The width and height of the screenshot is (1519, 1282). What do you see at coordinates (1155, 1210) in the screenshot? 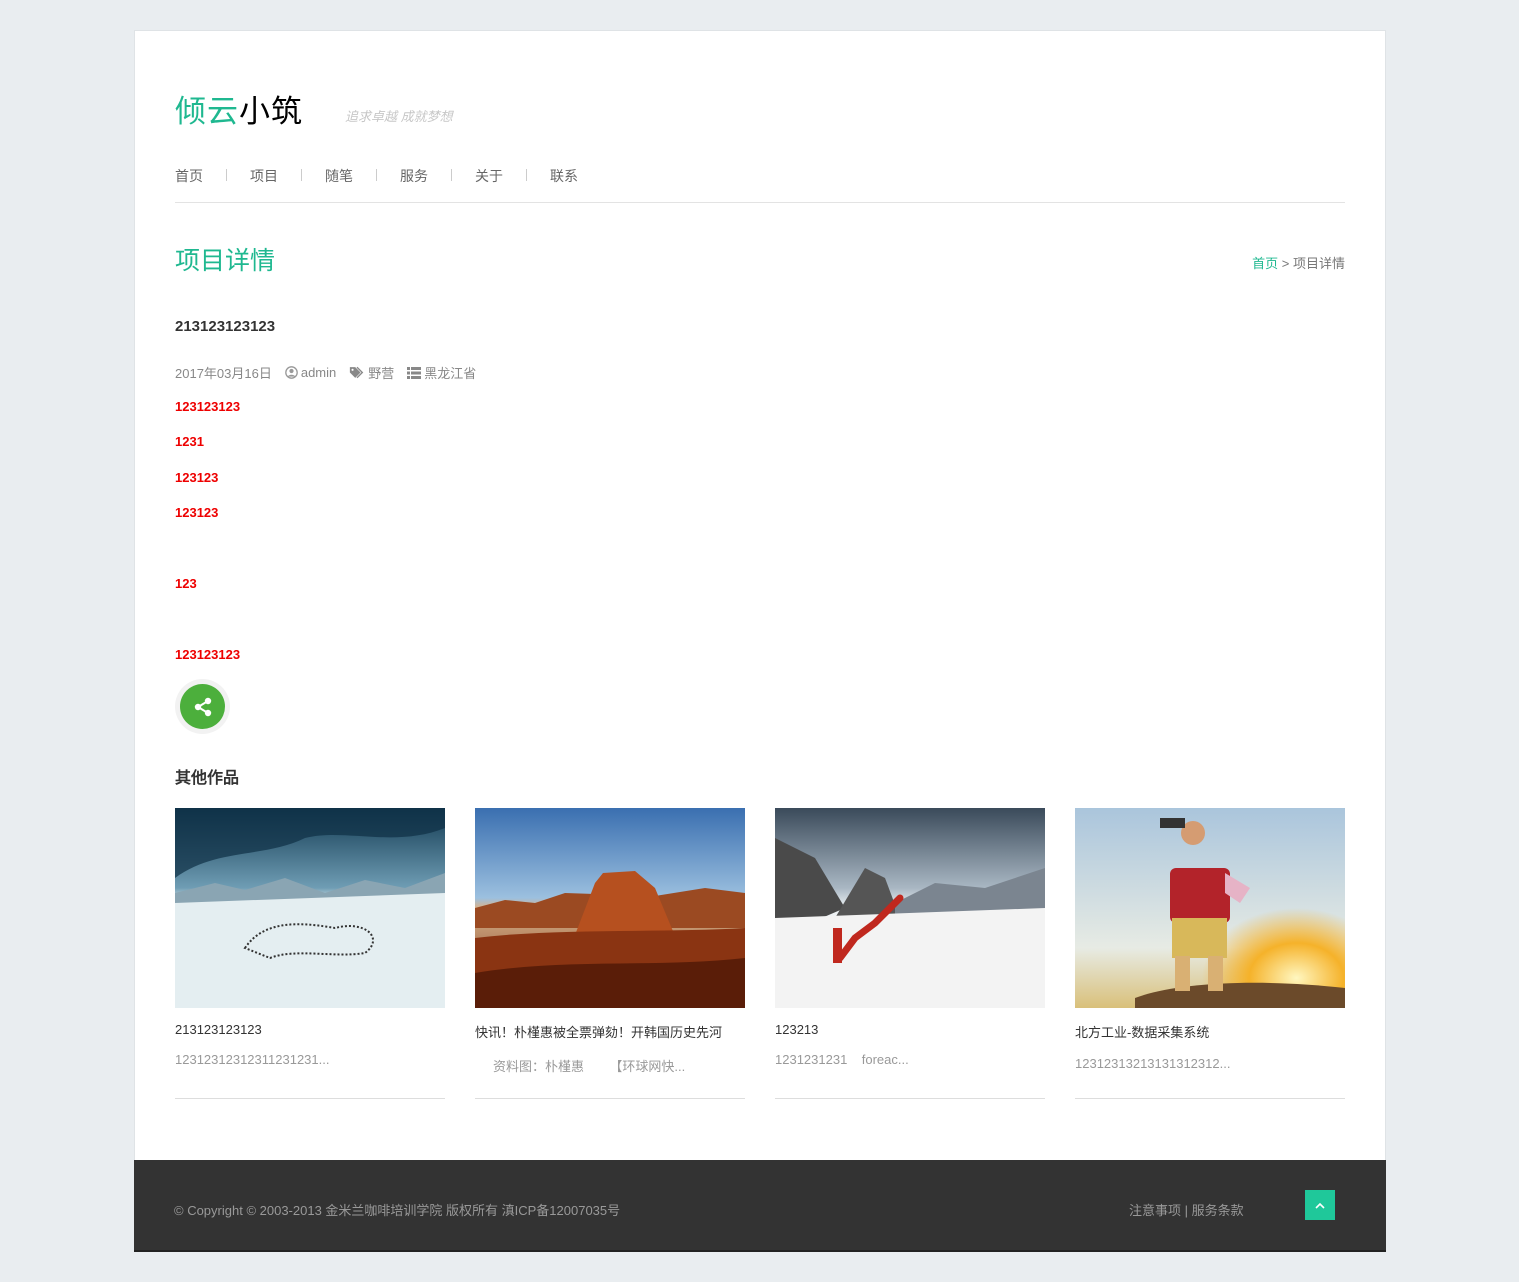
I see `footer-link-notes: 注意事项` at bounding box center [1155, 1210].